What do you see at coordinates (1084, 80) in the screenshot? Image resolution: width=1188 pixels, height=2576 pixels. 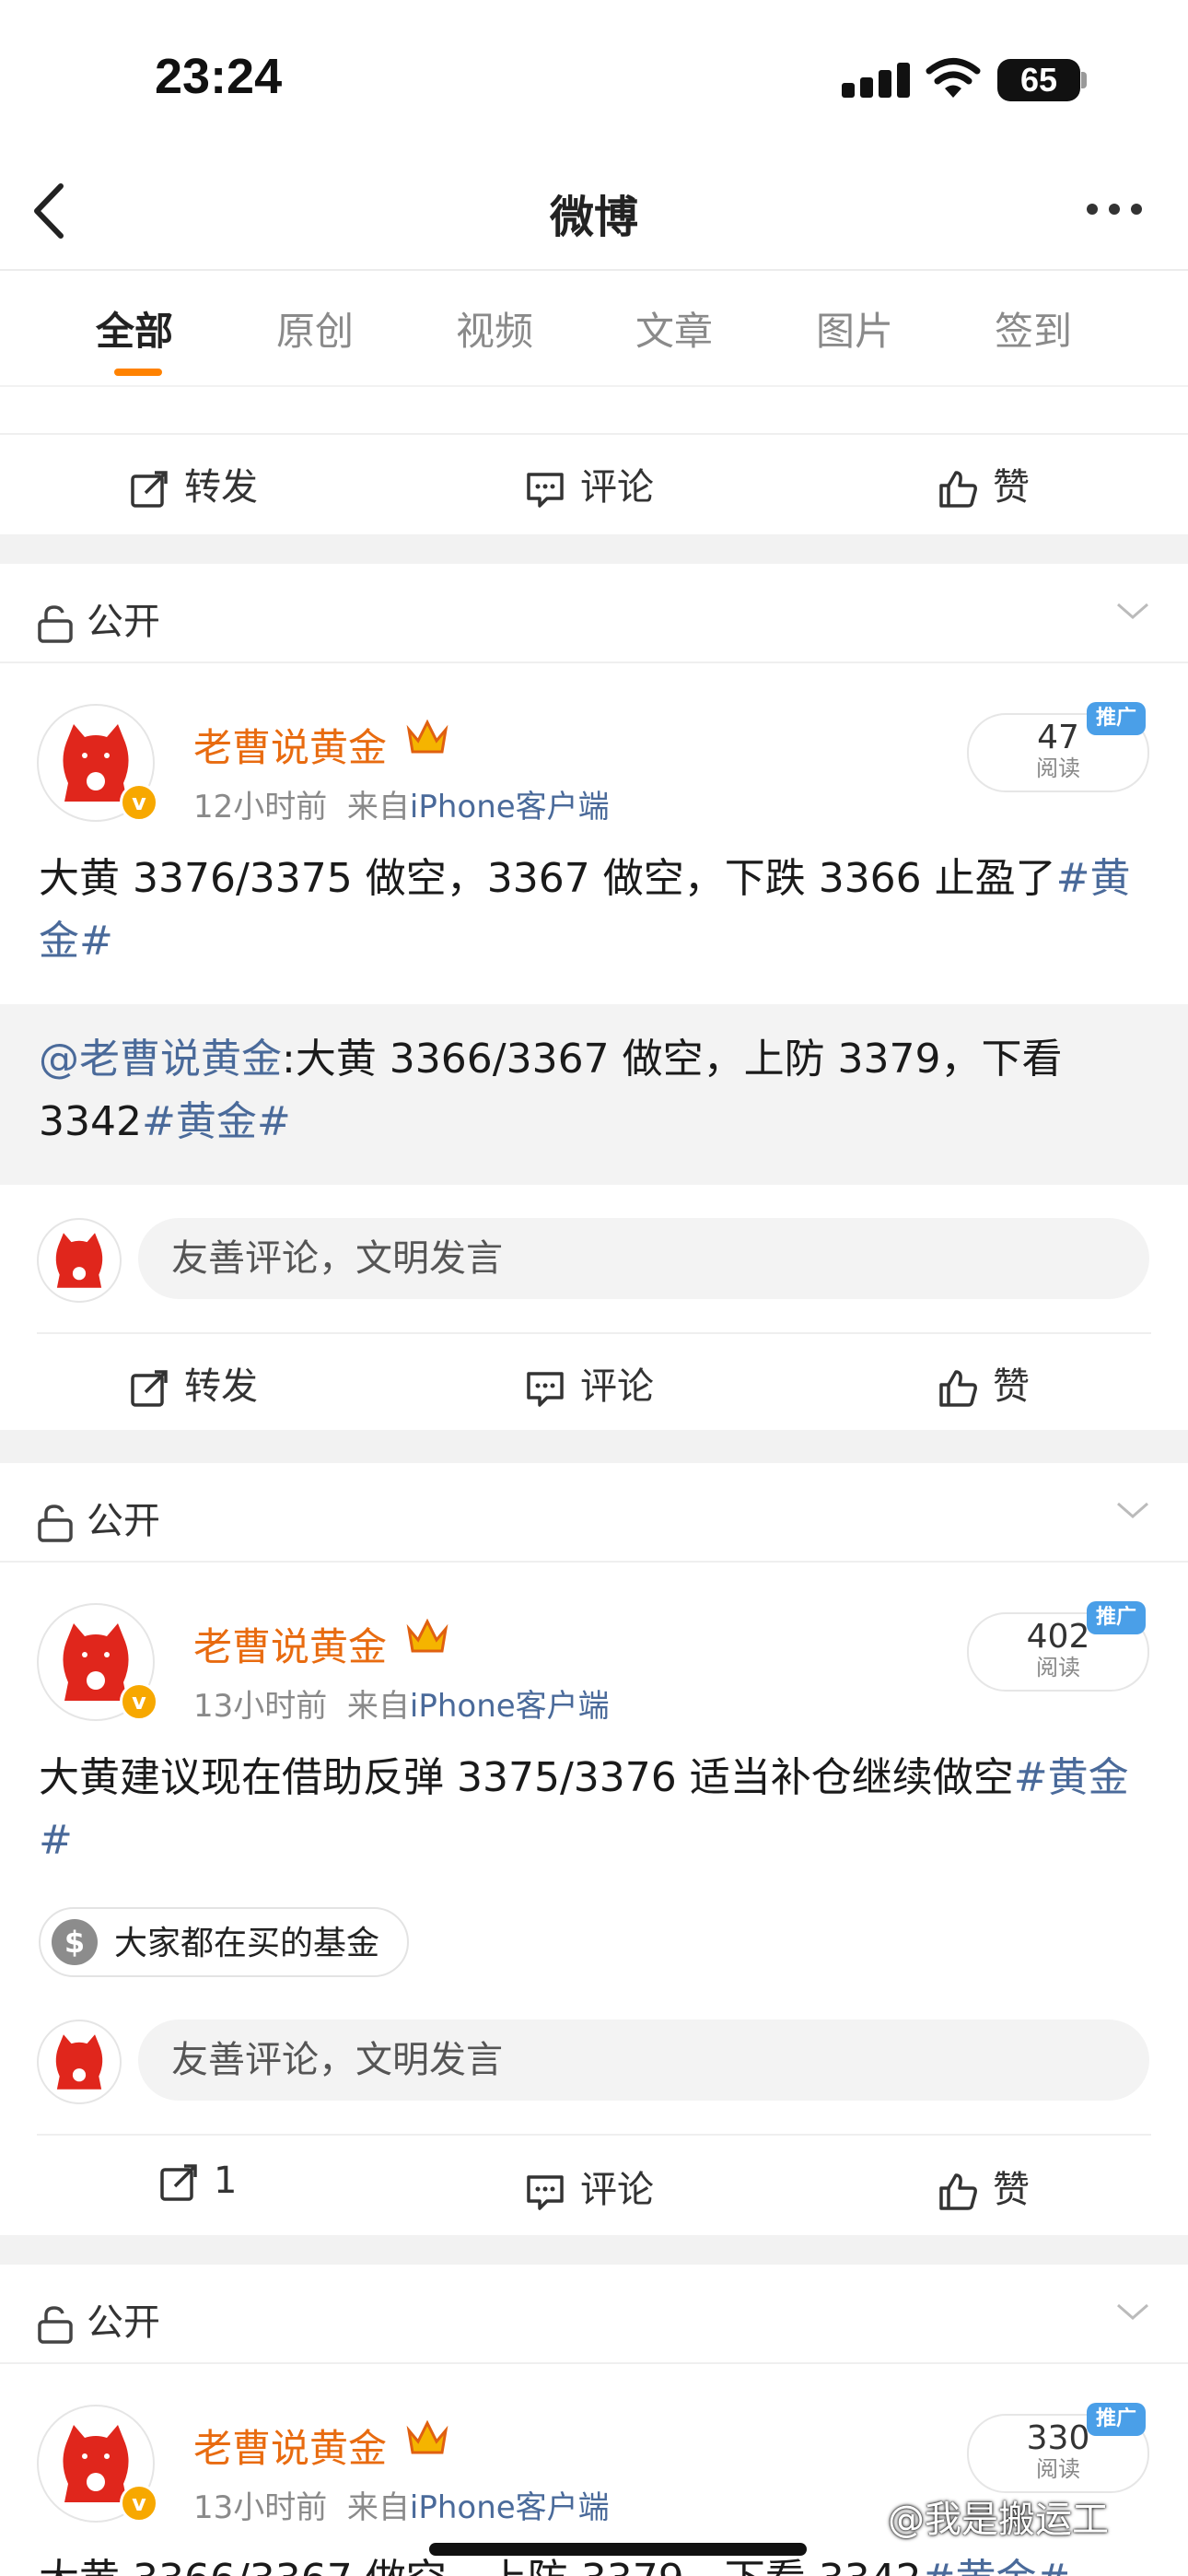 I see `battery-cap` at bounding box center [1084, 80].